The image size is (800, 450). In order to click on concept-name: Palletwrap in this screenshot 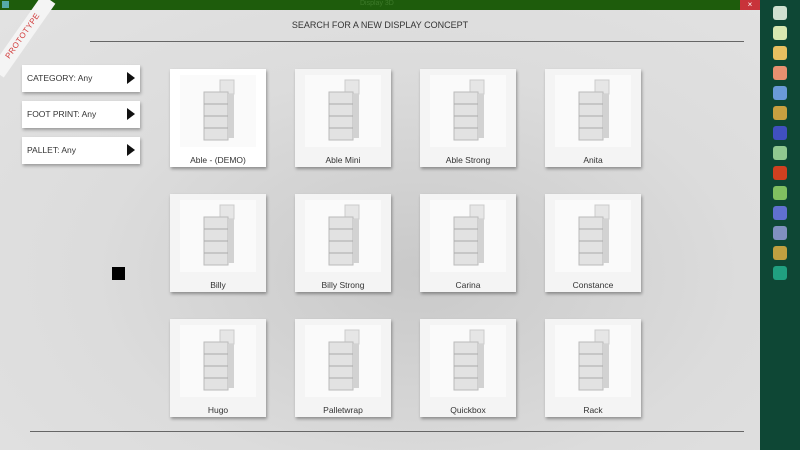, I will do `click(343, 410)`.